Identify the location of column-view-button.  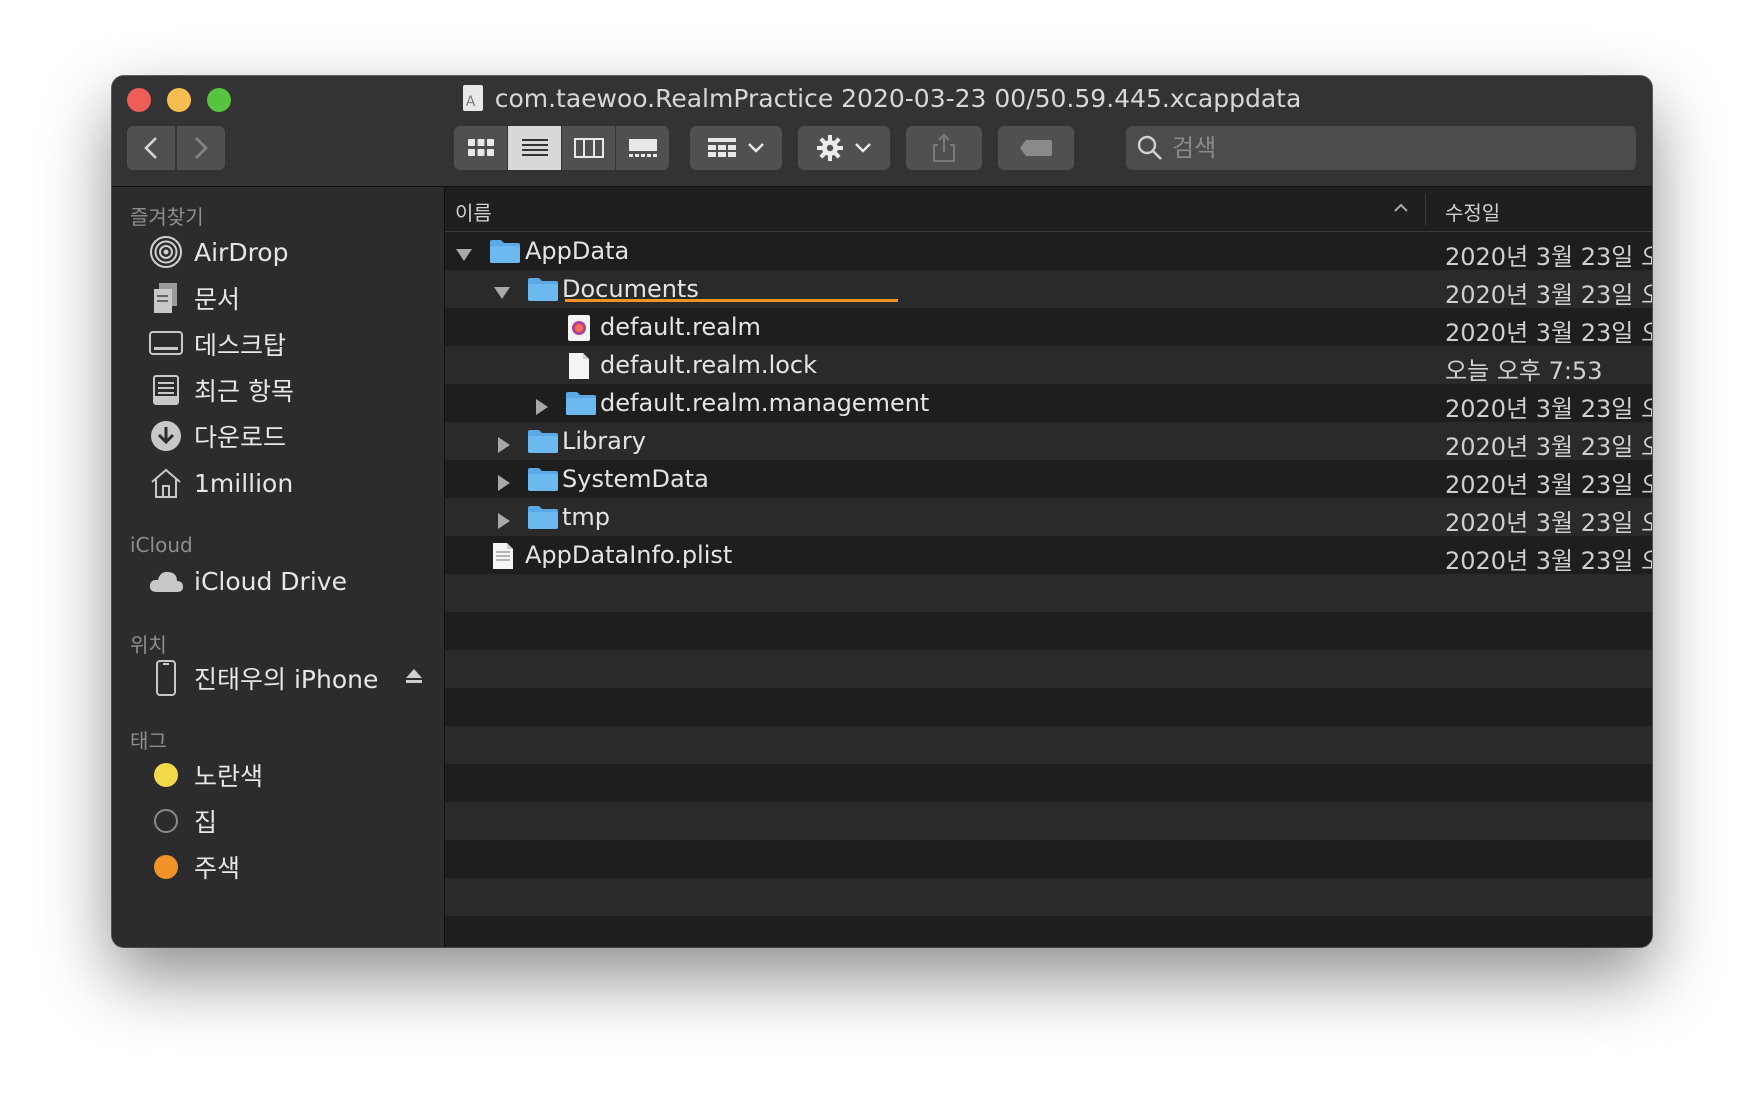
(588, 148).